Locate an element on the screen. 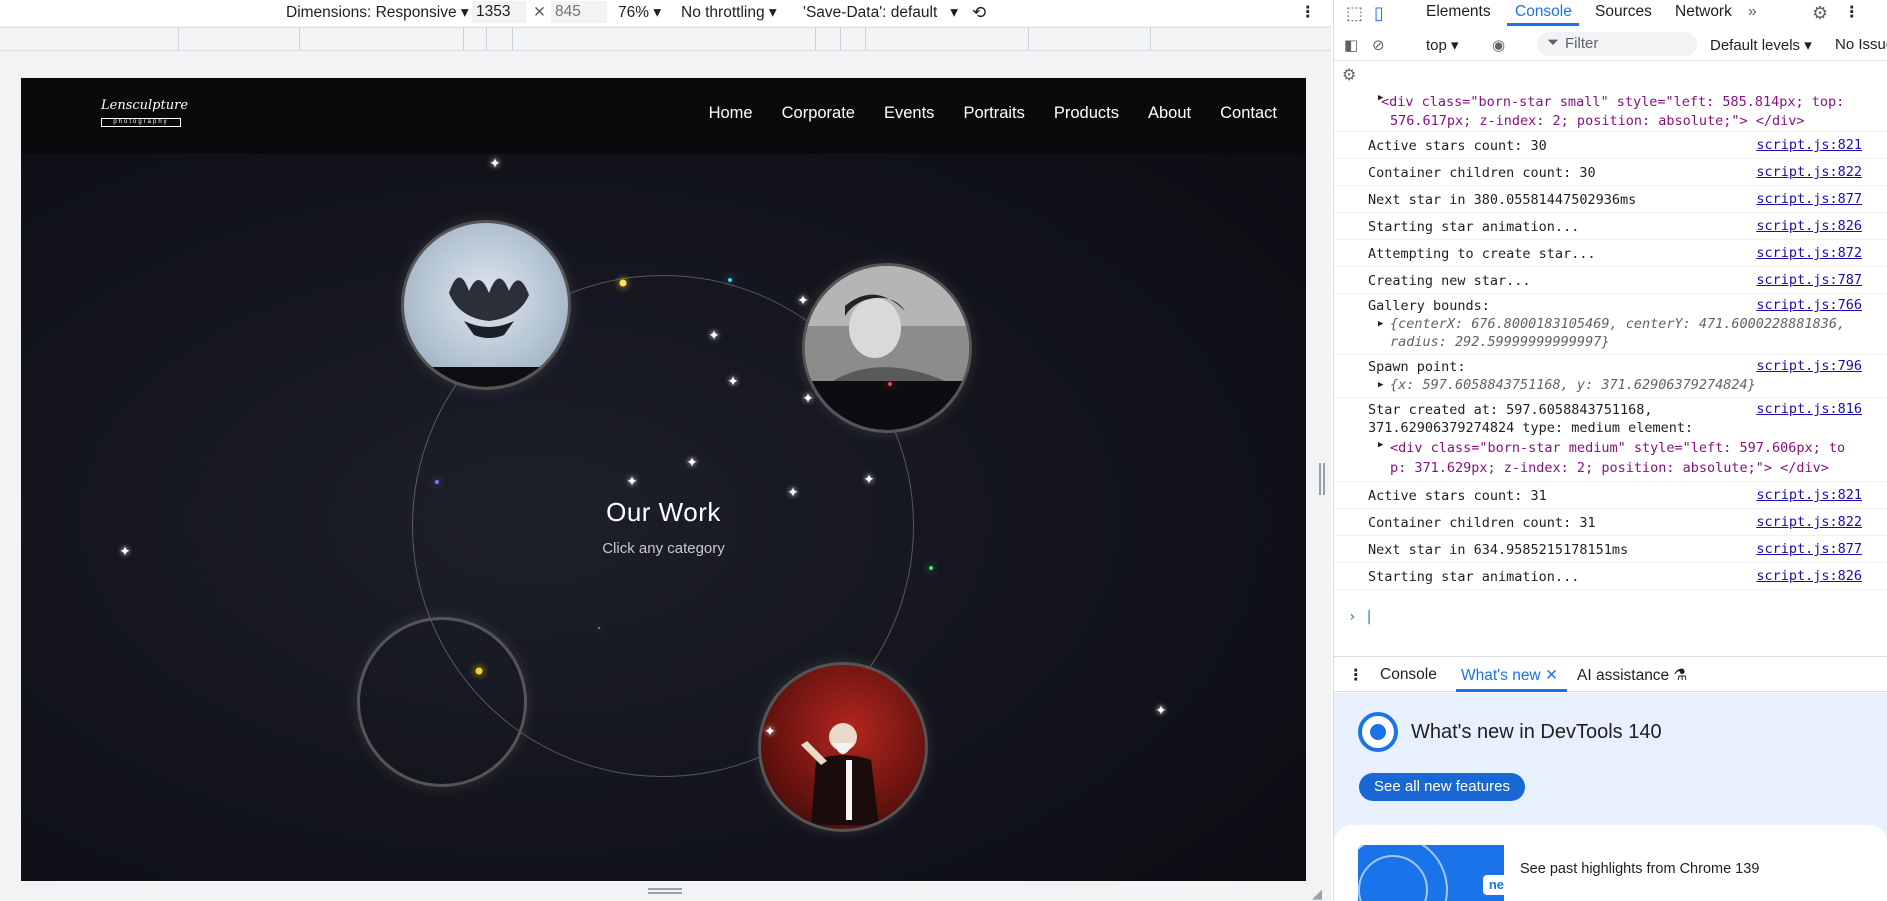 The height and width of the screenshot is (901, 1887). context-selector: top ▾ is located at coordinates (1442, 45).